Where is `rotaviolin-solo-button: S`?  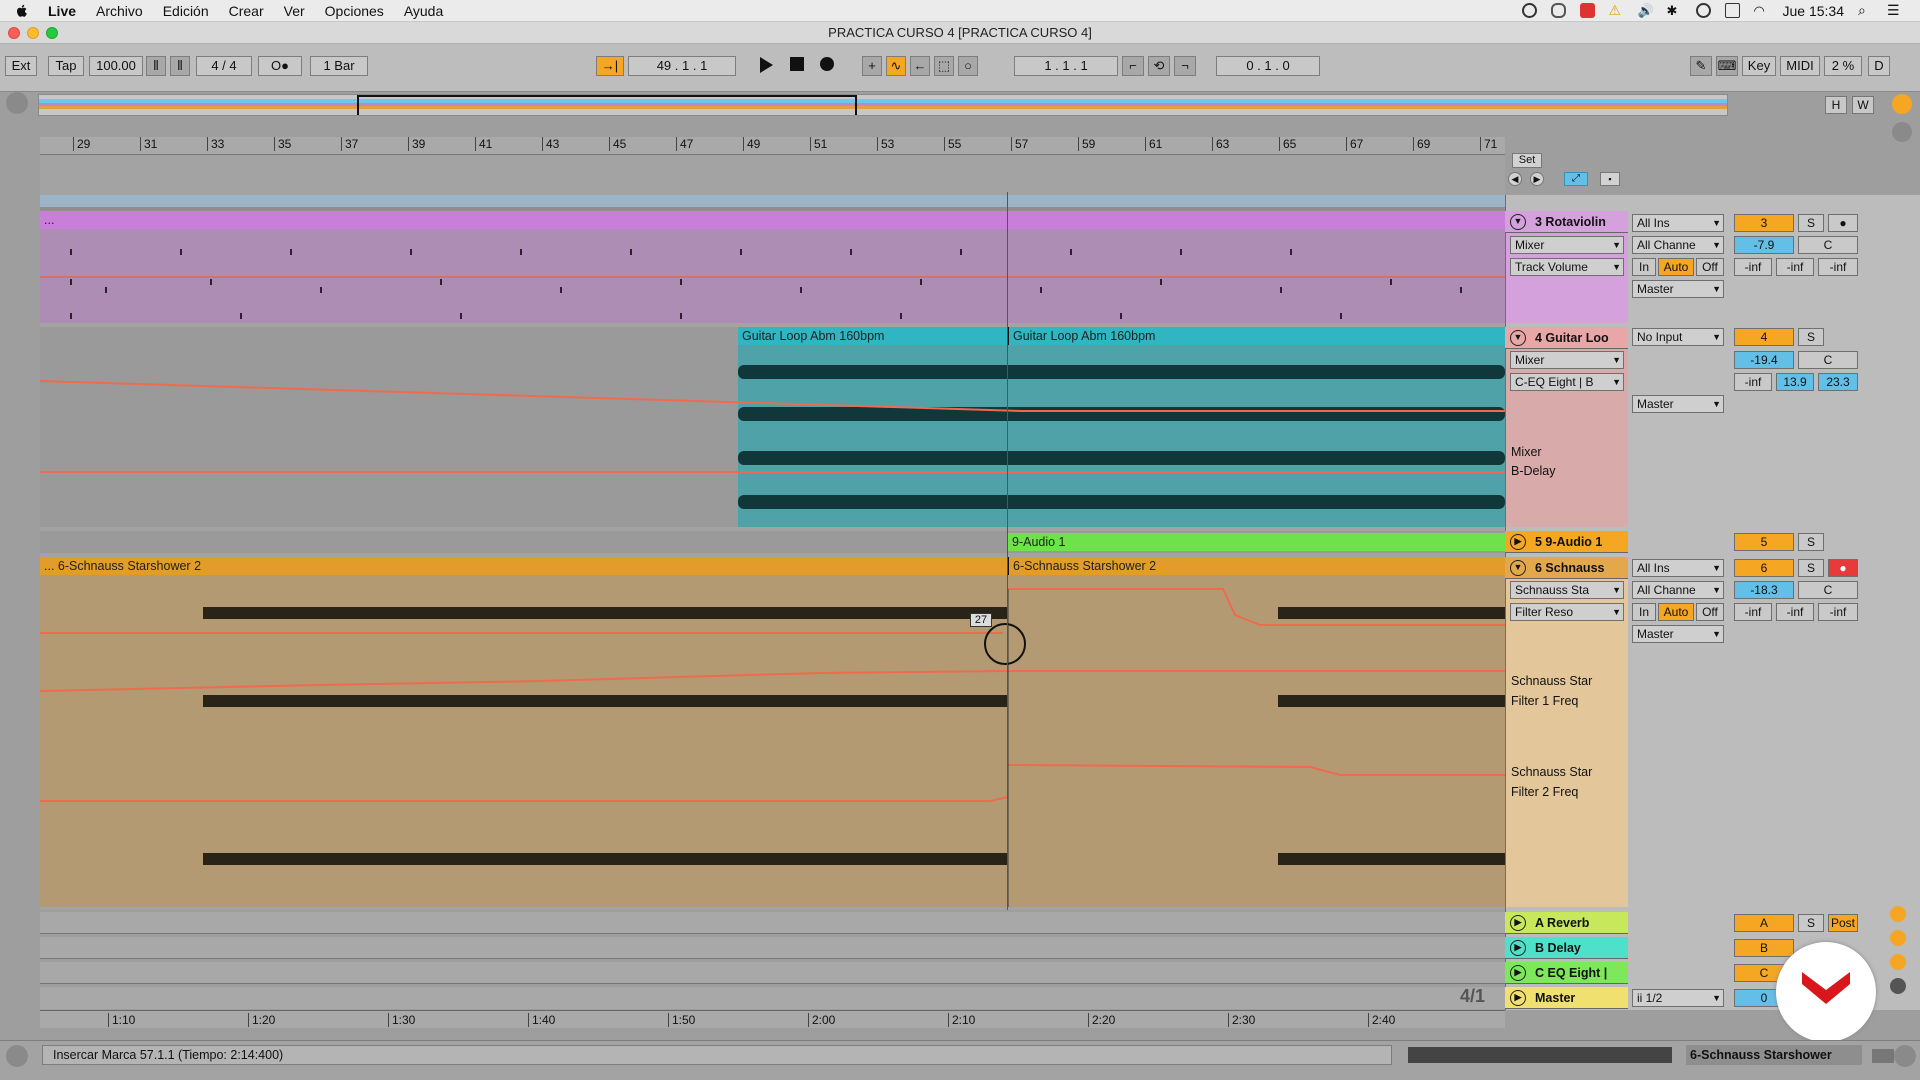 rotaviolin-solo-button: S is located at coordinates (1811, 223).